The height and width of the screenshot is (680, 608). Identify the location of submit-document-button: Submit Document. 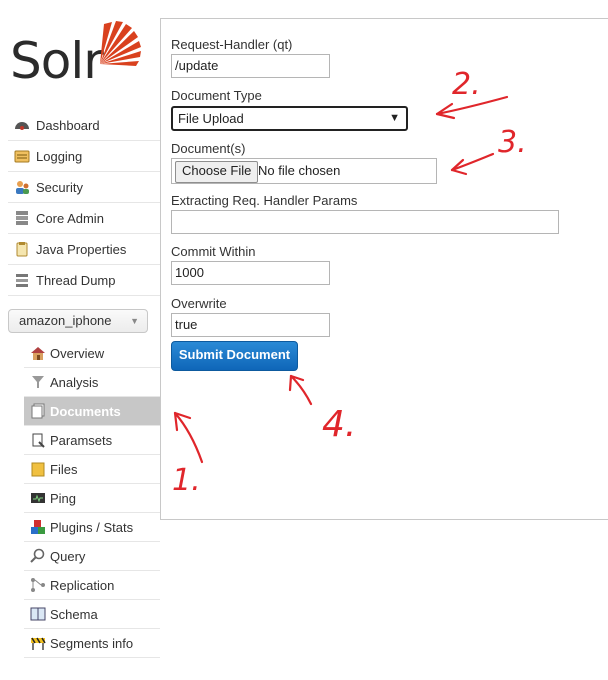
(234, 356).